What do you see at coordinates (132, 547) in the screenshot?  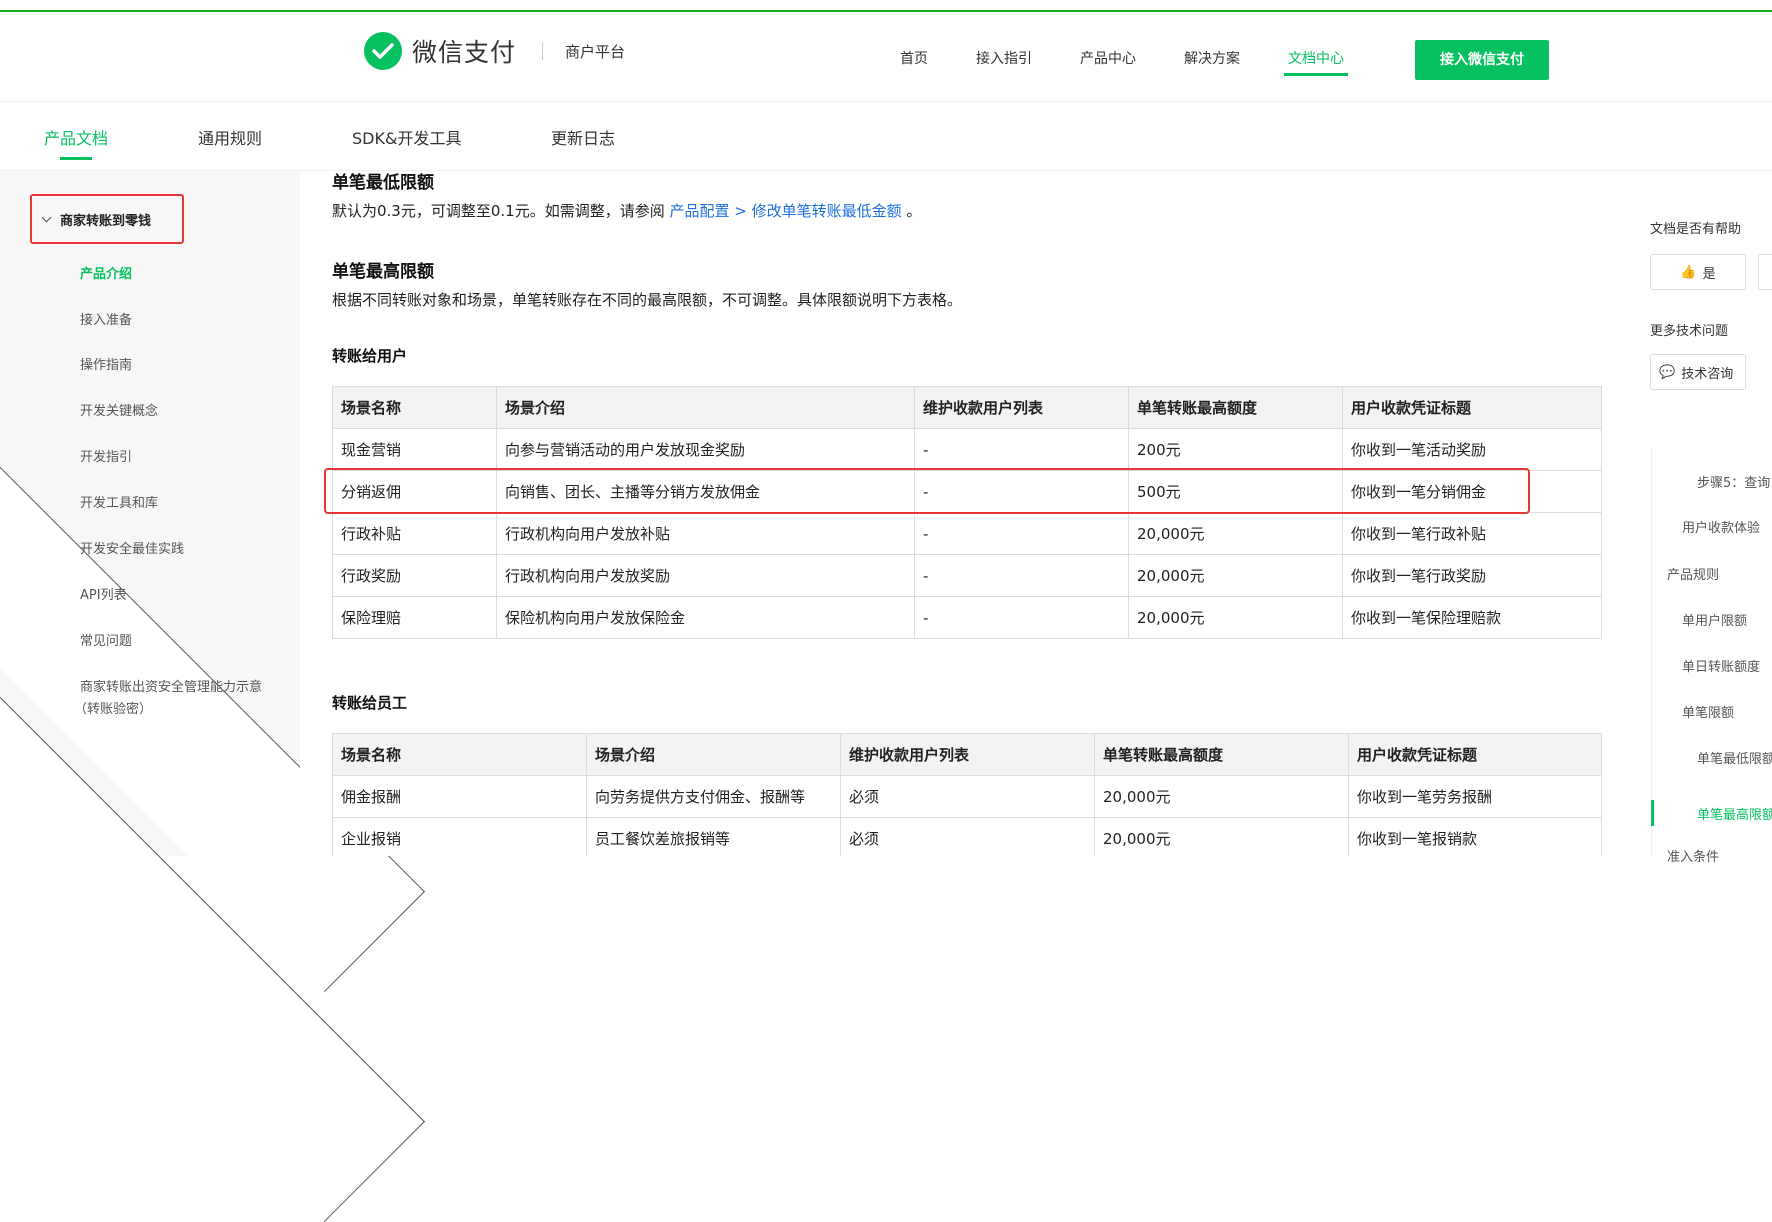 I see `sidebar-item-security: 开发安全最佳实践` at bounding box center [132, 547].